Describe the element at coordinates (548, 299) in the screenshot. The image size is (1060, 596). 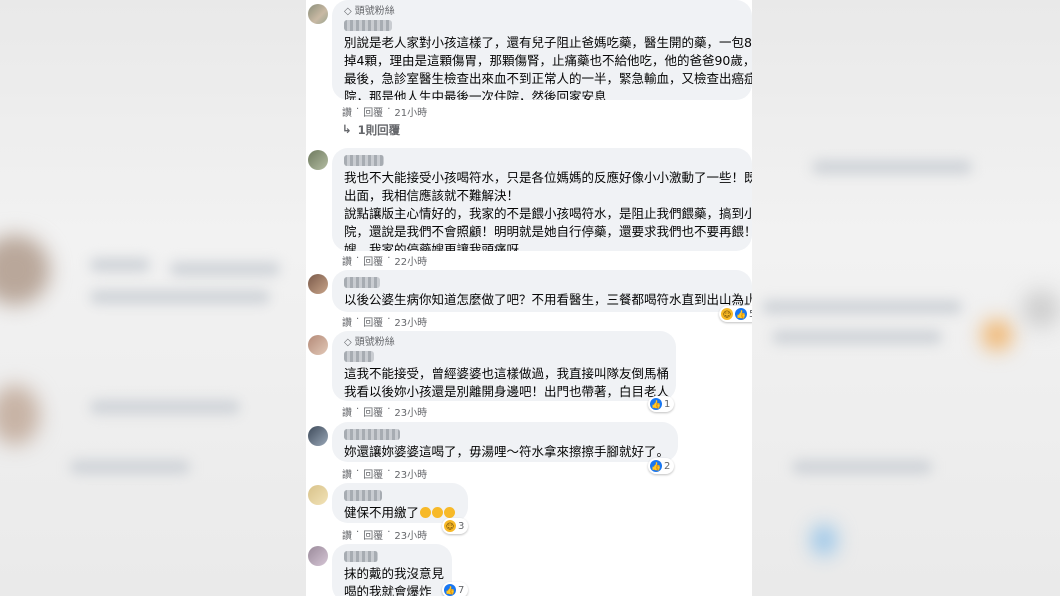
I see `comment-text-line: 以後公婆生病你知道怎麼做了吧？不用看醫生，三餐都喝符水直到出山為止` at that location.